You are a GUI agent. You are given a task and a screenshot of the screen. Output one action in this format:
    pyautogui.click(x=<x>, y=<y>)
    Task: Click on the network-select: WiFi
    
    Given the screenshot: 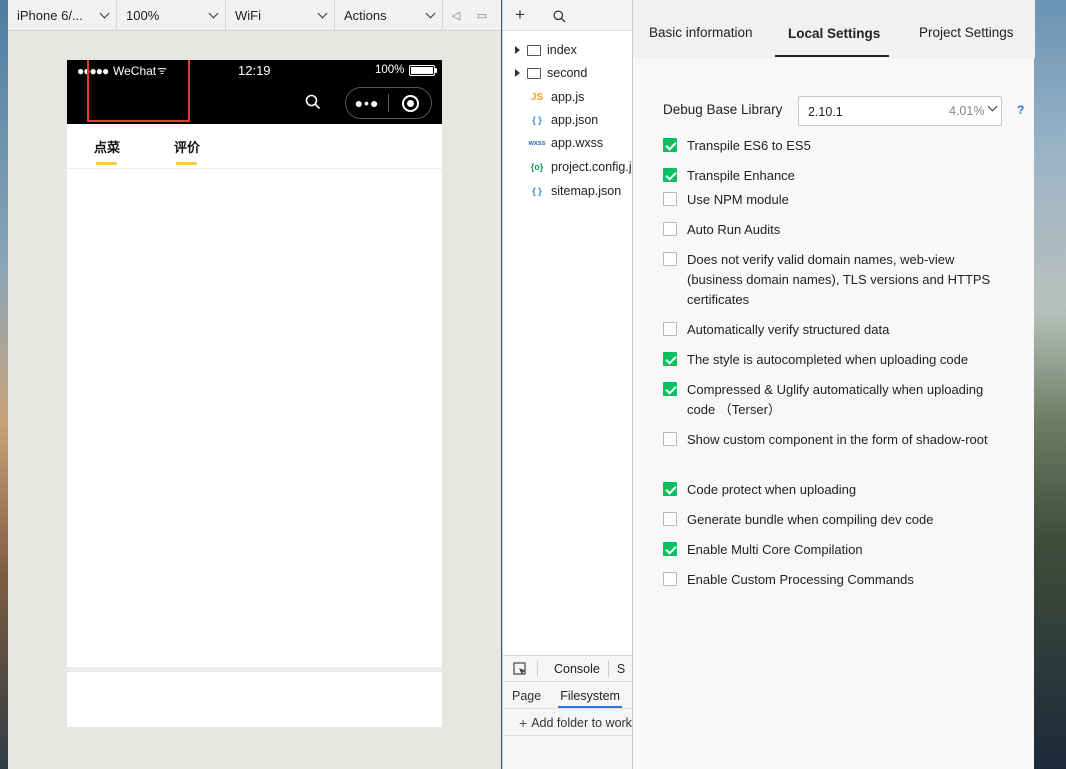 What is the action you would take?
    pyautogui.click(x=280, y=15)
    